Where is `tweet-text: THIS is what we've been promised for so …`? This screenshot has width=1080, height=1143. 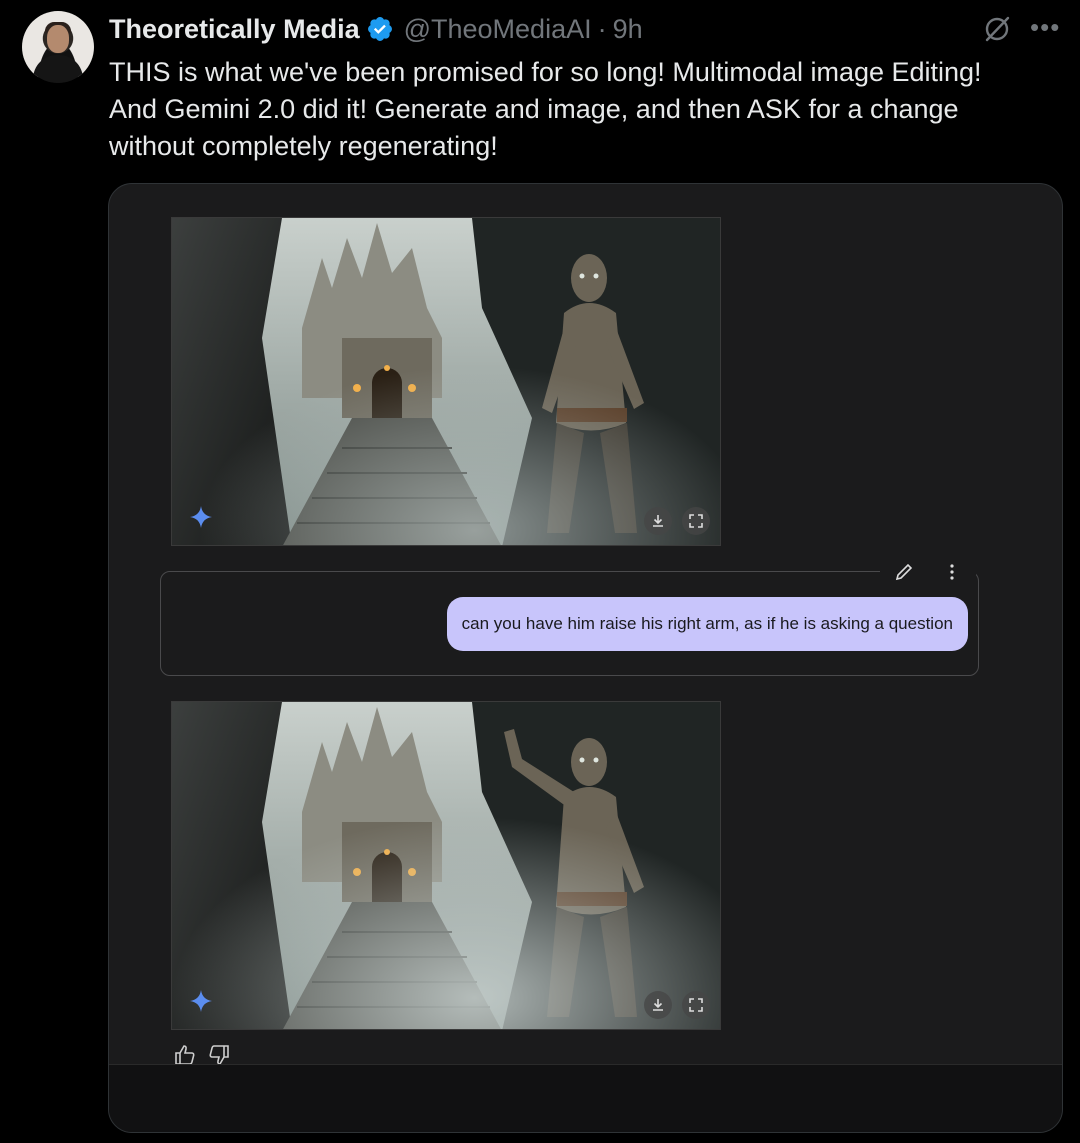 tweet-text: THIS is what we've been promised for so … is located at coordinates (545, 109).